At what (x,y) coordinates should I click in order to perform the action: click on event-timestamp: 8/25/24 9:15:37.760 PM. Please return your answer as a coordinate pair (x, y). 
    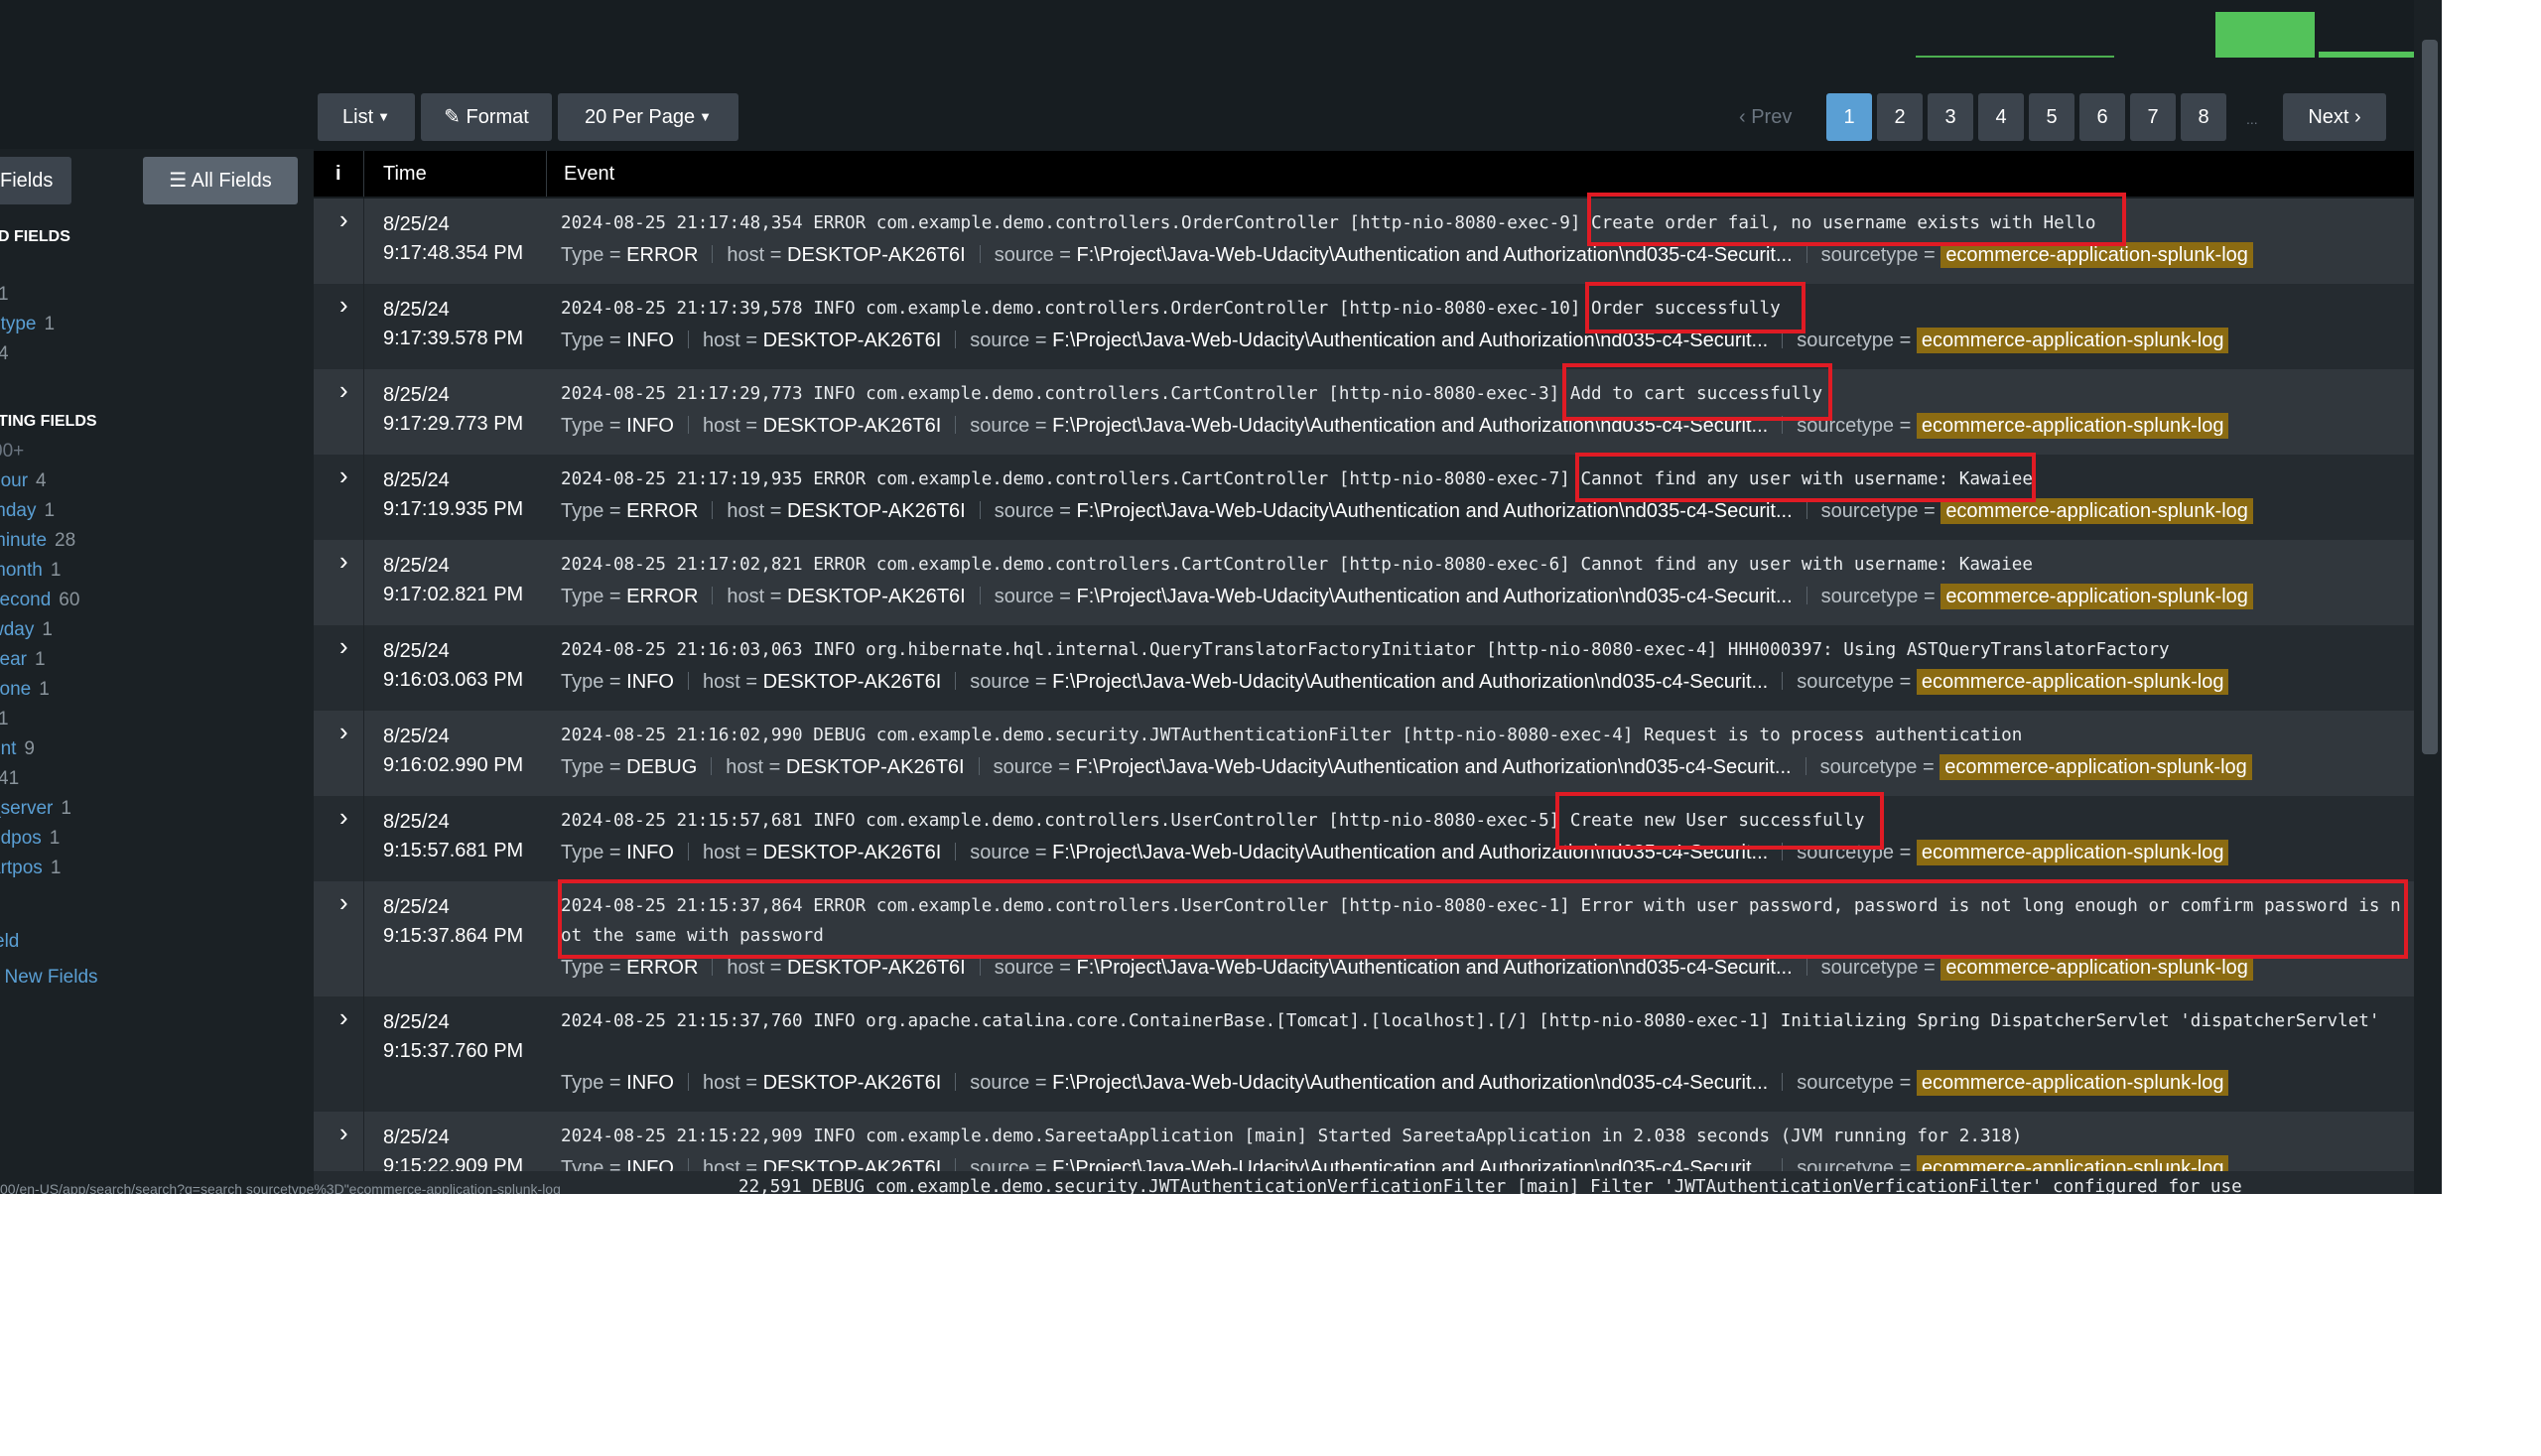
    Looking at the image, I should click on (453, 1037).